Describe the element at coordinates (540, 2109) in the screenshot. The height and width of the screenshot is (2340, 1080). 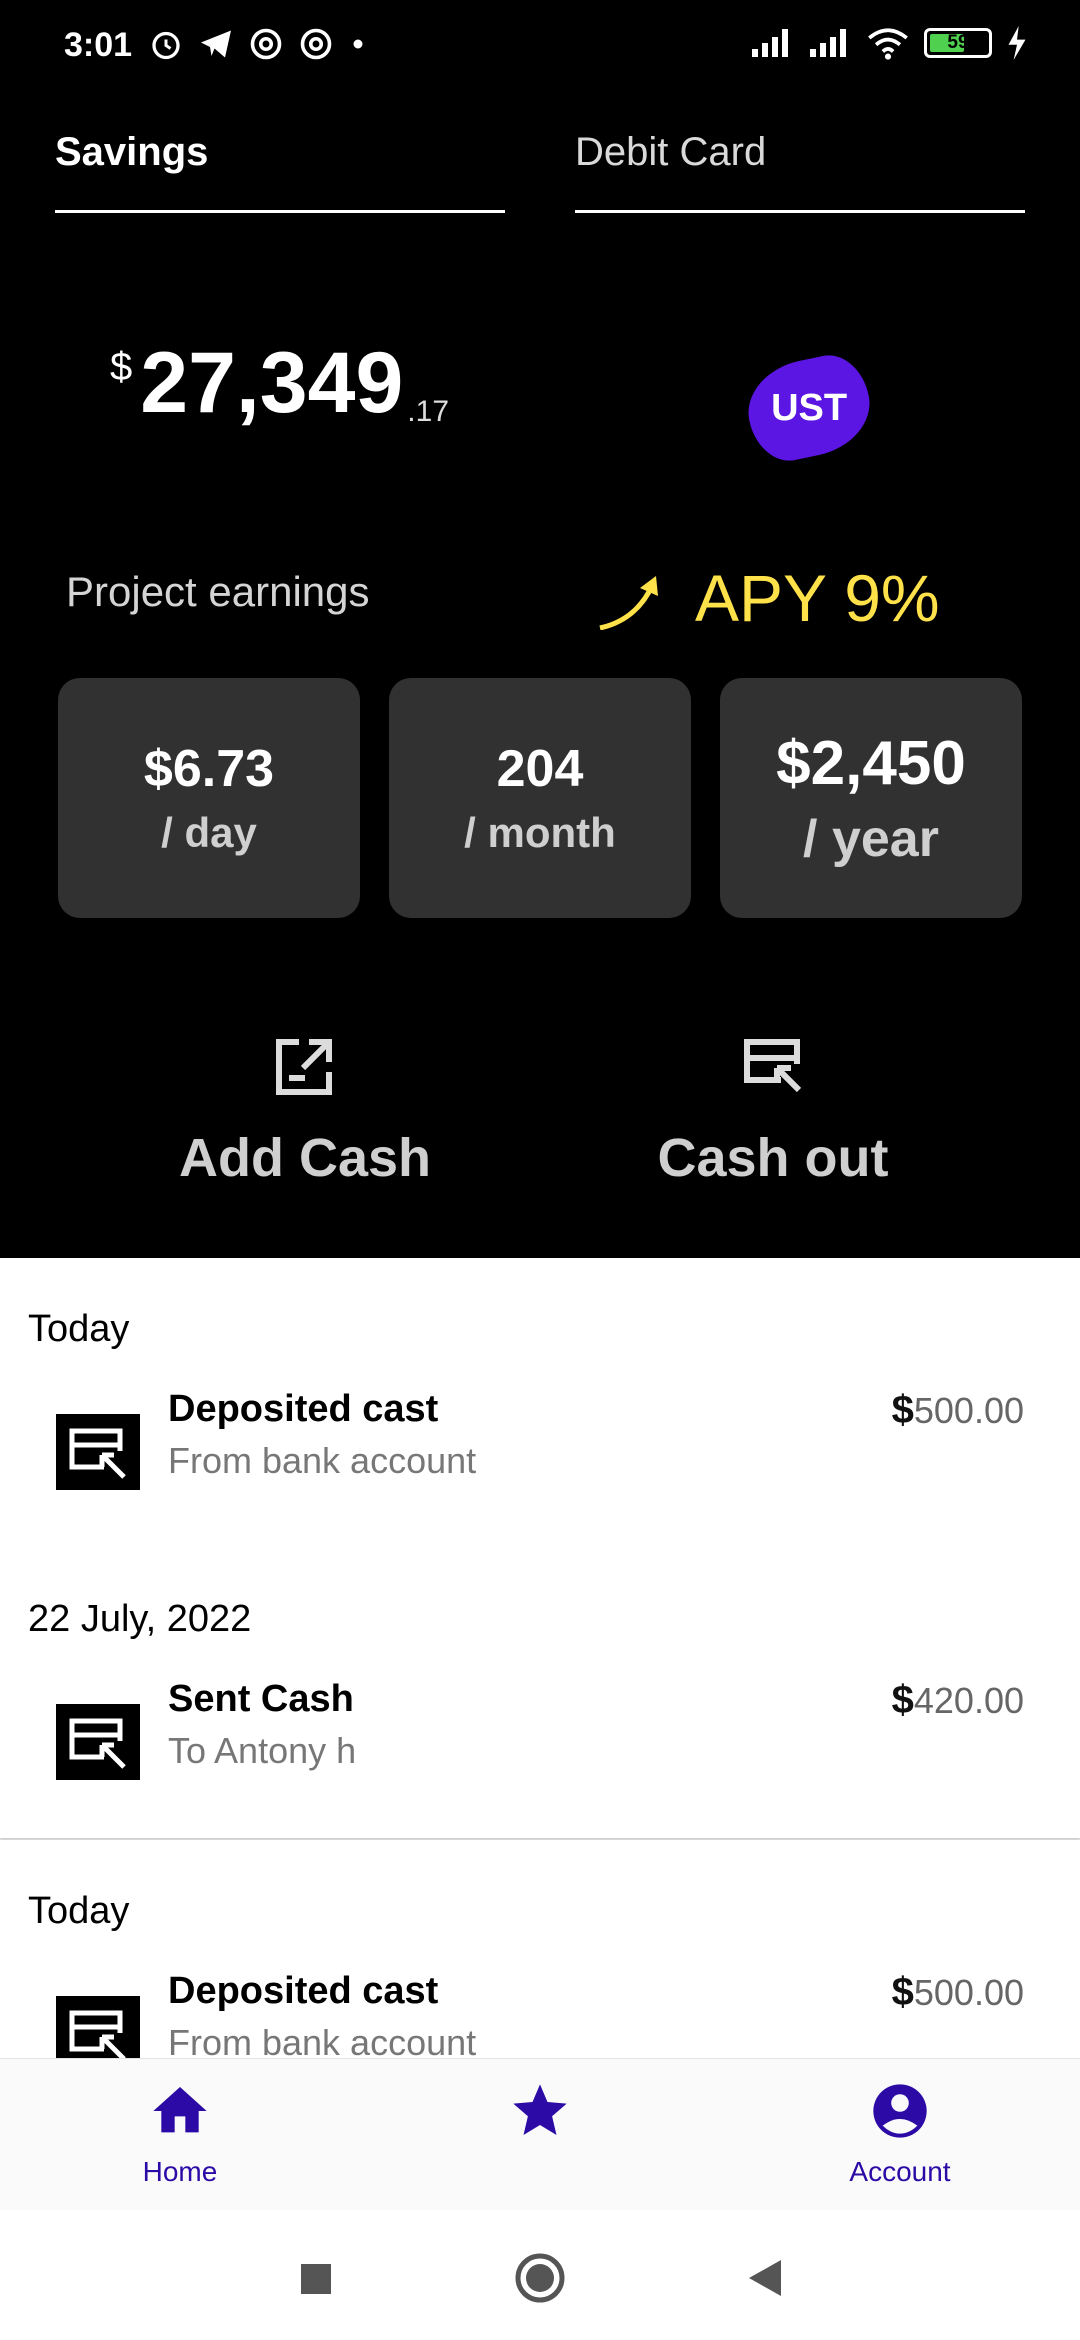
I see `star-icon` at that location.